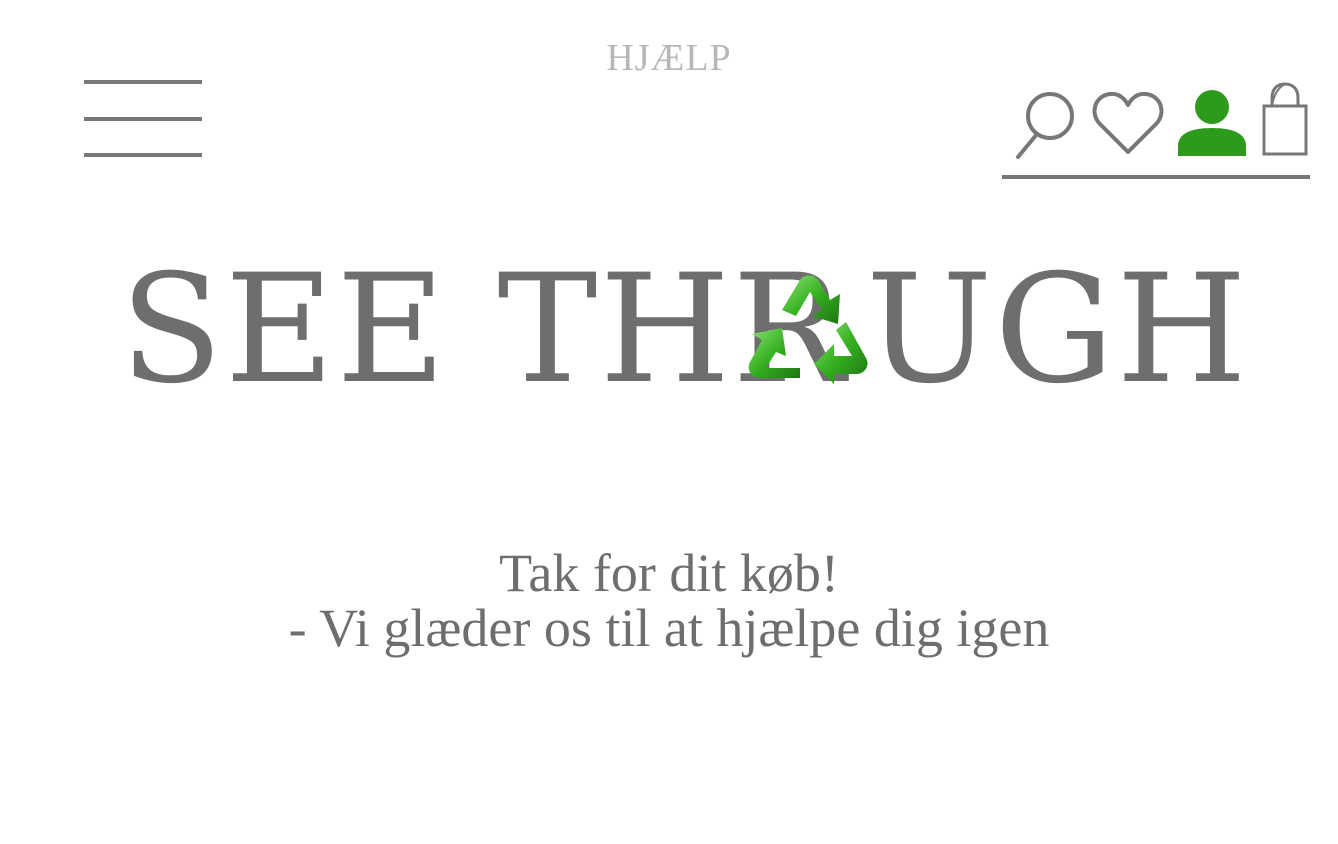 This screenshot has width=1338, height=844. I want to click on help-link: HJÆLP, so click(669, 58).